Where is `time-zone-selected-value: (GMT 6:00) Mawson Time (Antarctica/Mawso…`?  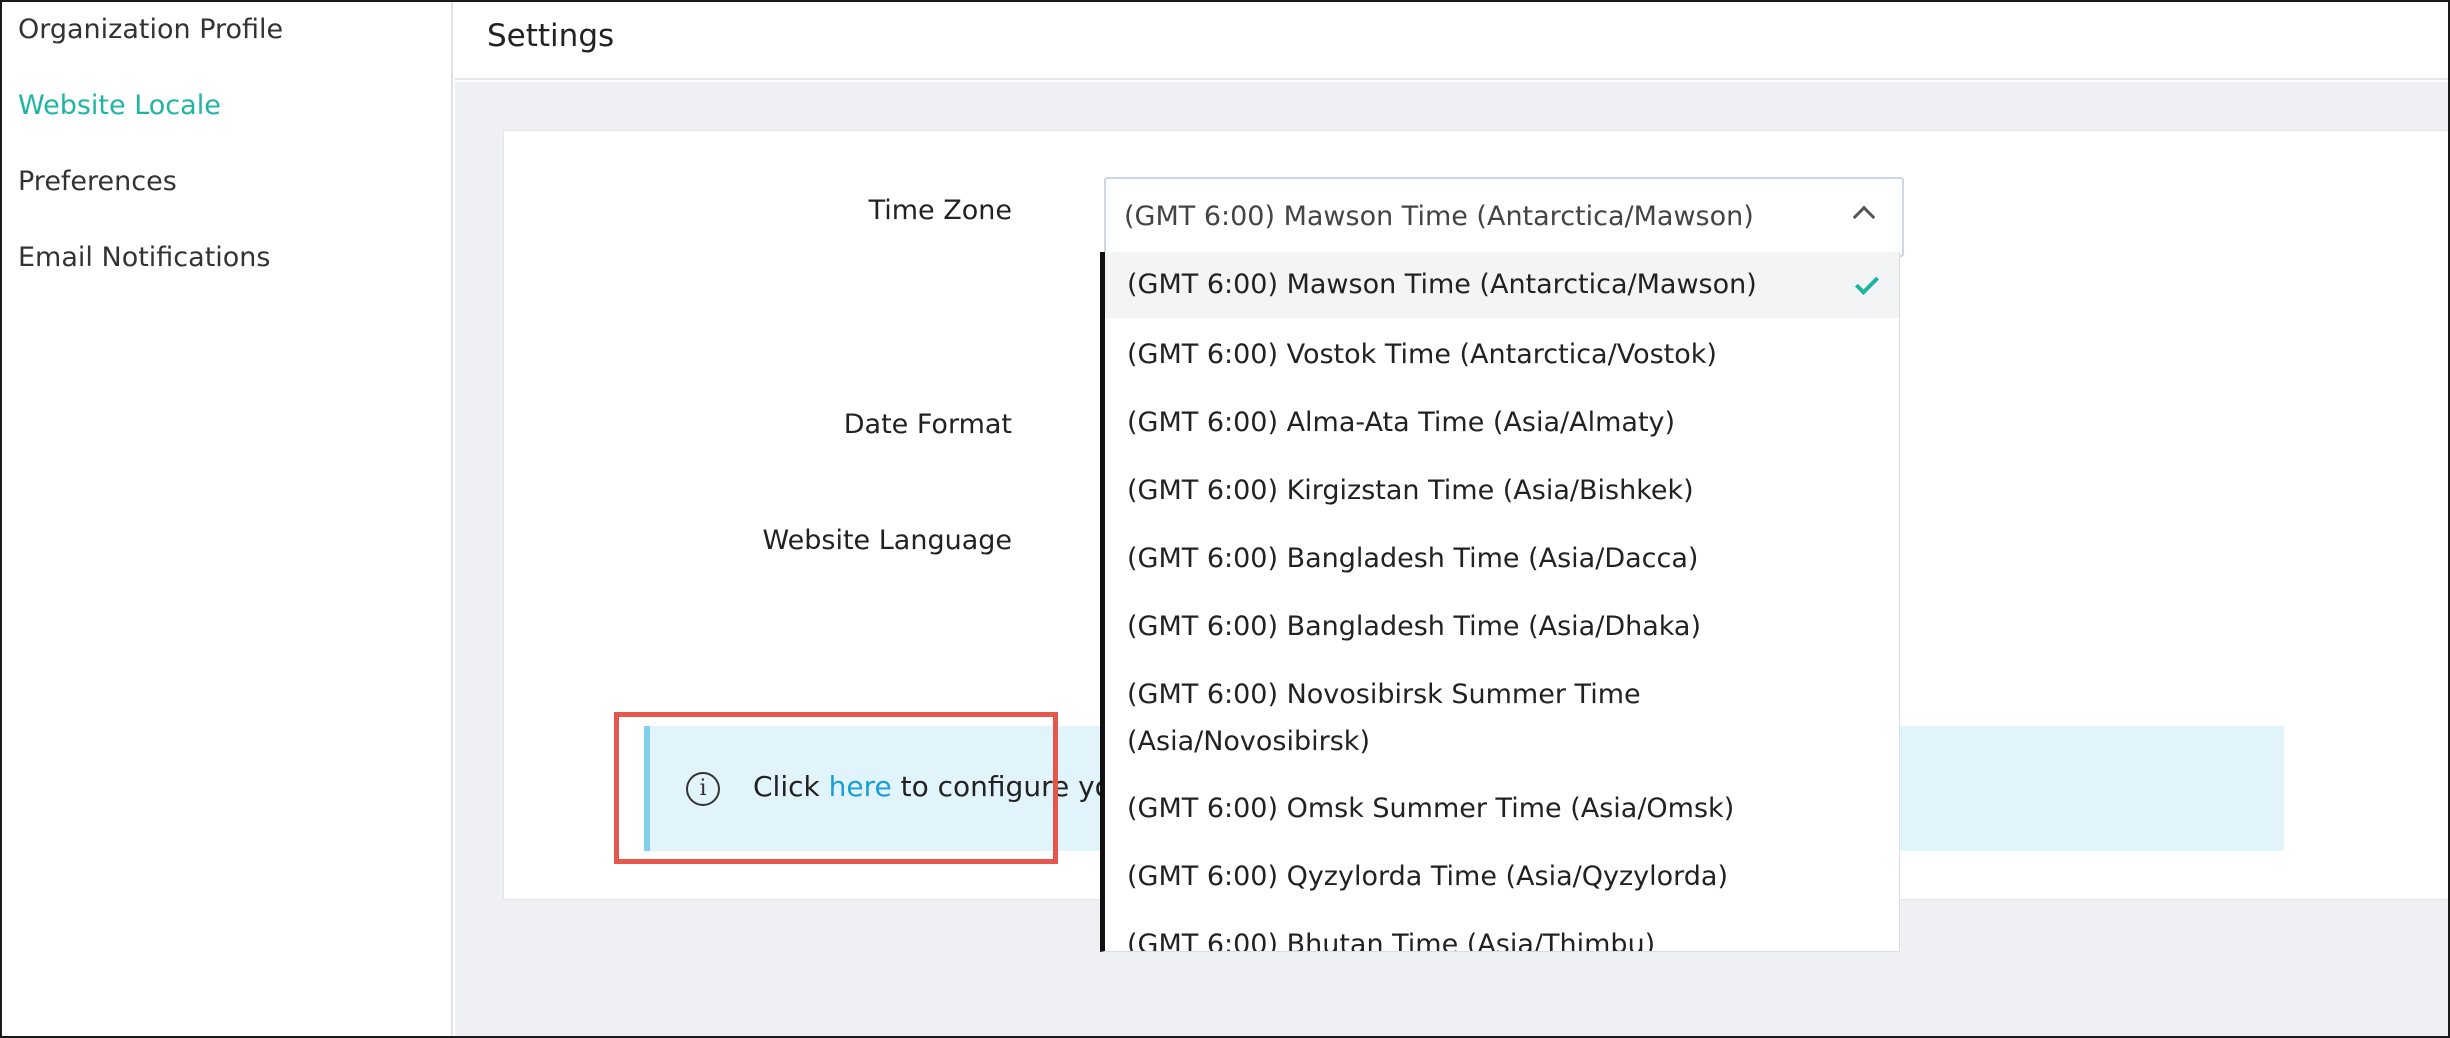 time-zone-selected-value: (GMT 6:00) Mawson Time (Antarctica/Mawso… is located at coordinates (1439, 216).